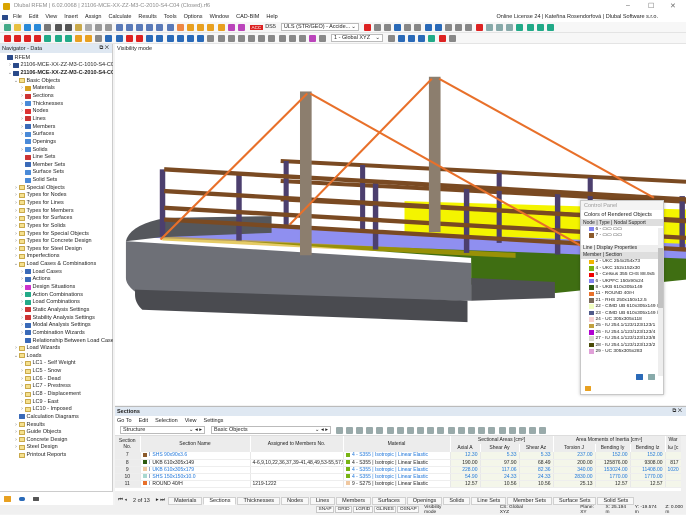 The width and height of the screenshot is (686, 515). Describe the element at coordinates (56, 218) in the screenshot. I see `tree-item: › Types for Surfaces` at that location.